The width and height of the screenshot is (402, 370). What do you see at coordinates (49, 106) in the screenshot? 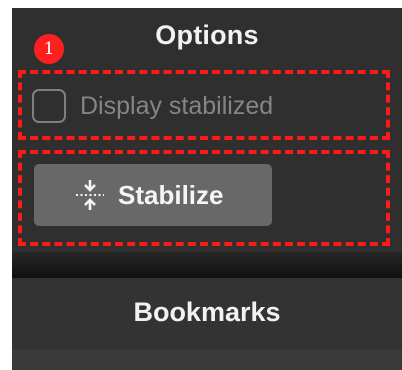
I see `display-stabilized-checkbox` at bounding box center [49, 106].